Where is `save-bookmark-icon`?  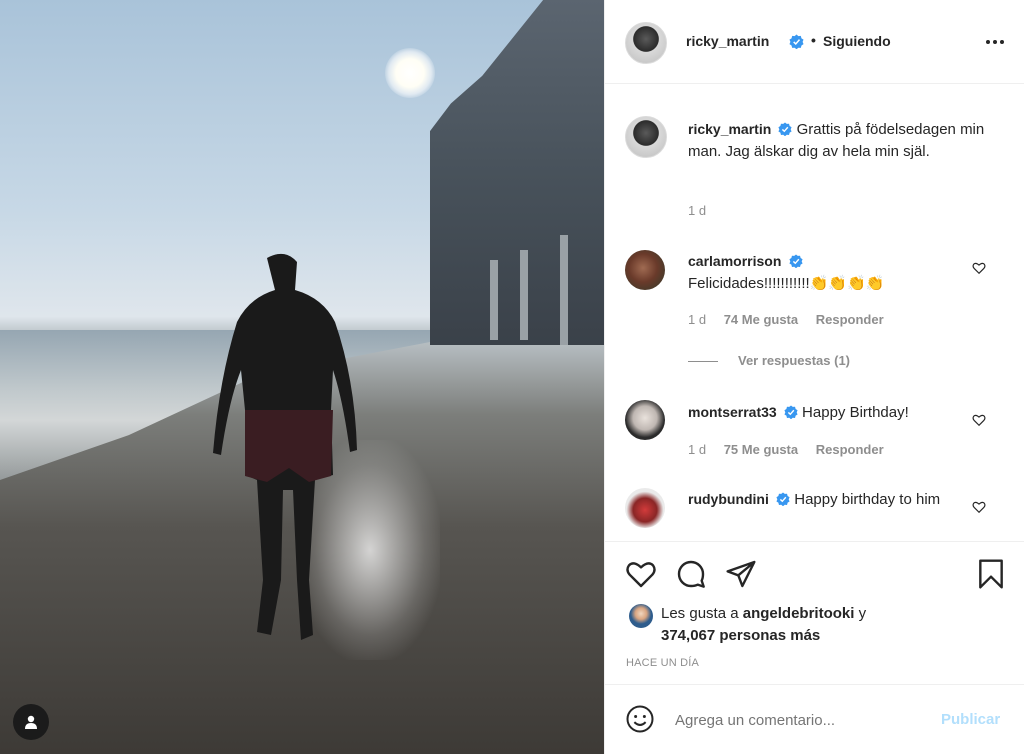 save-bookmark-icon is located at coordinates (991, 574).